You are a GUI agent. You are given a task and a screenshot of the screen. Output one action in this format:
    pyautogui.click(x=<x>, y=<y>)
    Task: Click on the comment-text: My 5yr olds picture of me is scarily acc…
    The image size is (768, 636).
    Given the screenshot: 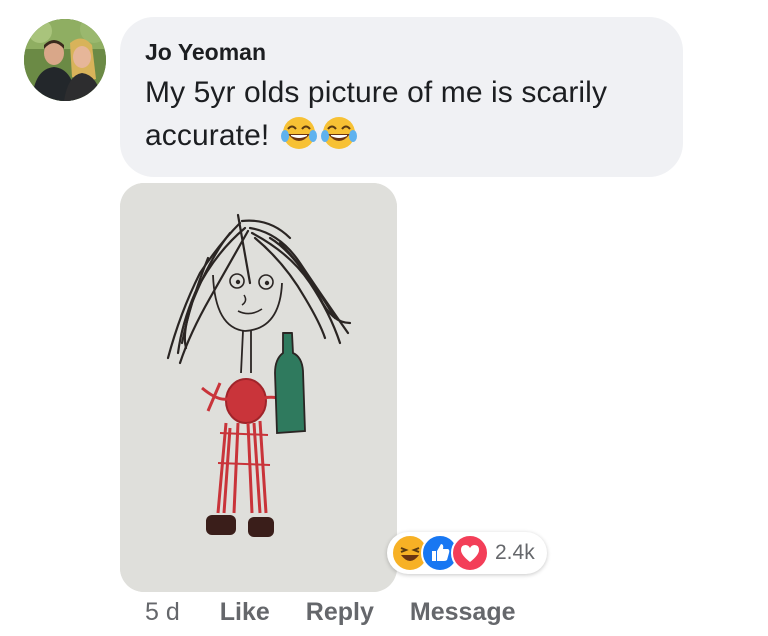 What is the action you would take?
    pyautogui.click(x=401, y=114)
    